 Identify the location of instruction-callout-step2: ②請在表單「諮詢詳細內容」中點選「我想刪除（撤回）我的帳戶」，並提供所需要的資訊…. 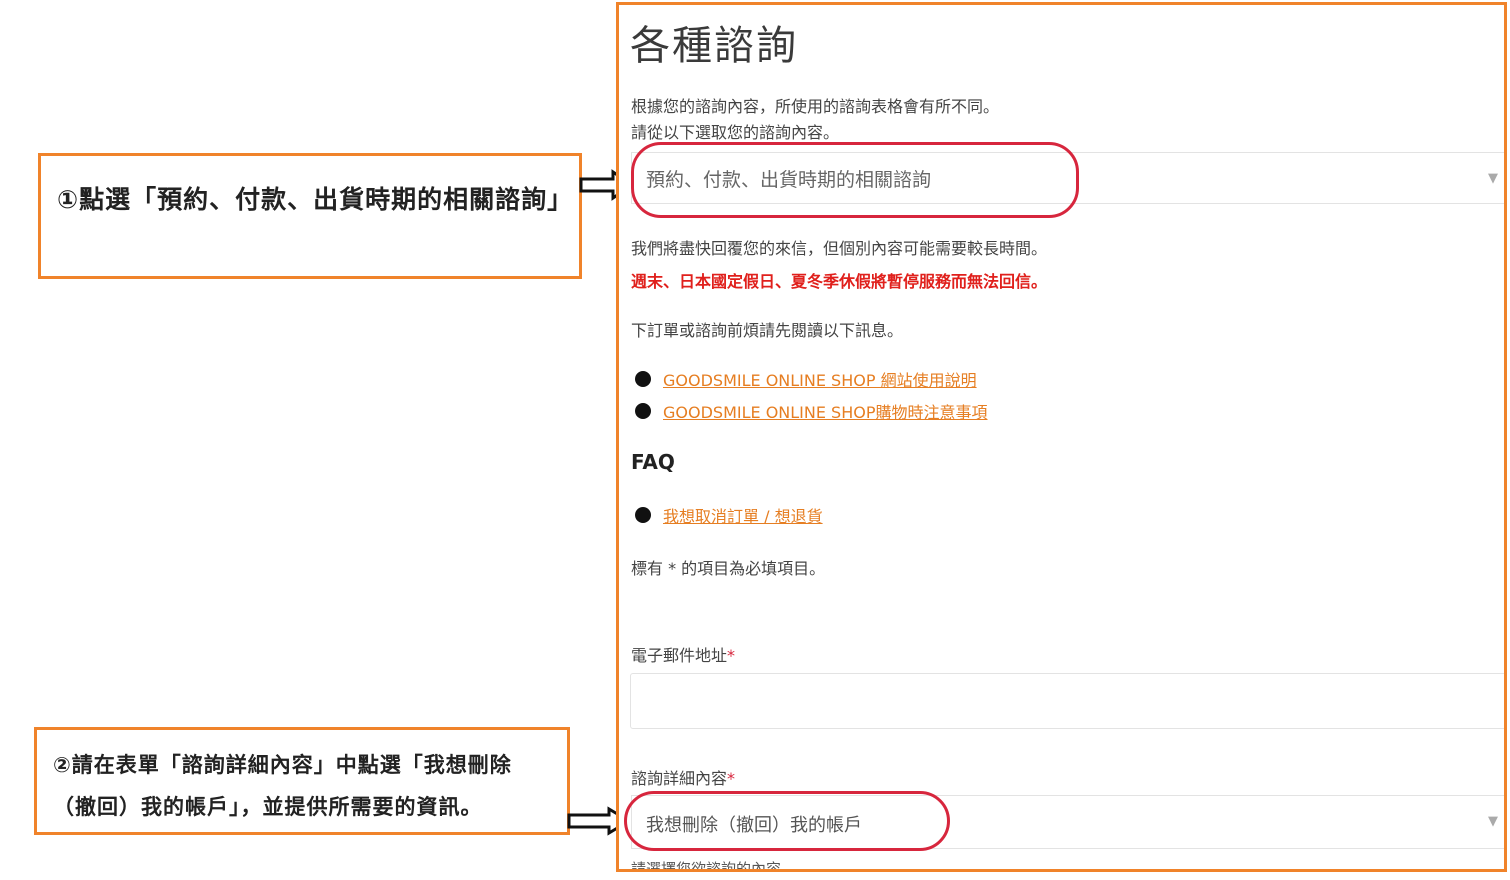
(302, 781).